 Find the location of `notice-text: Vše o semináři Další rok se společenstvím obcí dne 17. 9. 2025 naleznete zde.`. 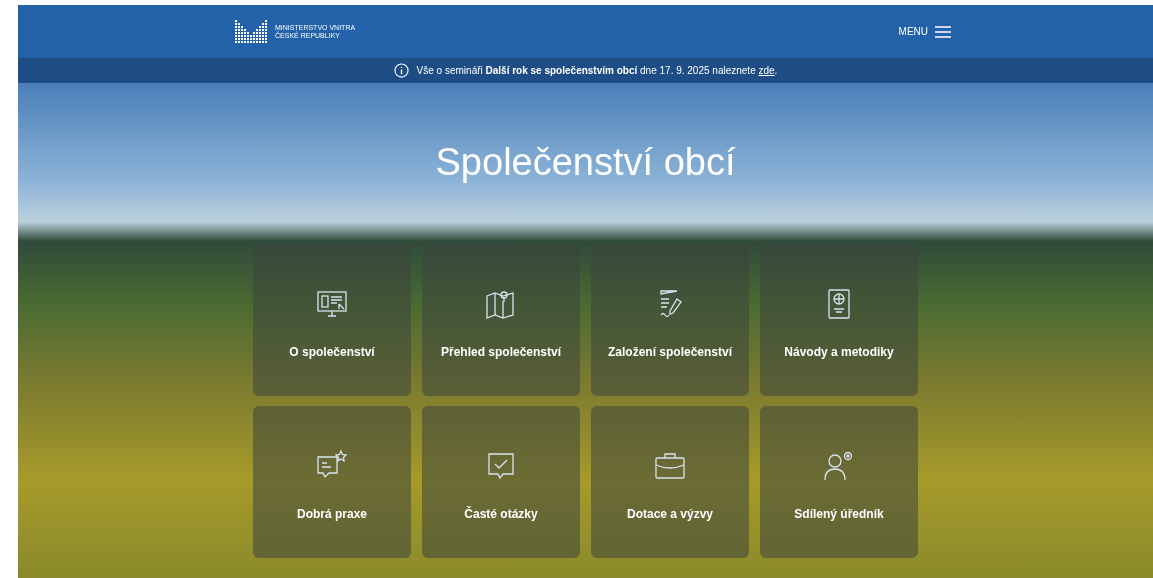

notice-text: Vše o semináři Další rok se společenstvím obcí dne 17. 9. 2025 naleznete zde. is located at coordinates (597, 70).